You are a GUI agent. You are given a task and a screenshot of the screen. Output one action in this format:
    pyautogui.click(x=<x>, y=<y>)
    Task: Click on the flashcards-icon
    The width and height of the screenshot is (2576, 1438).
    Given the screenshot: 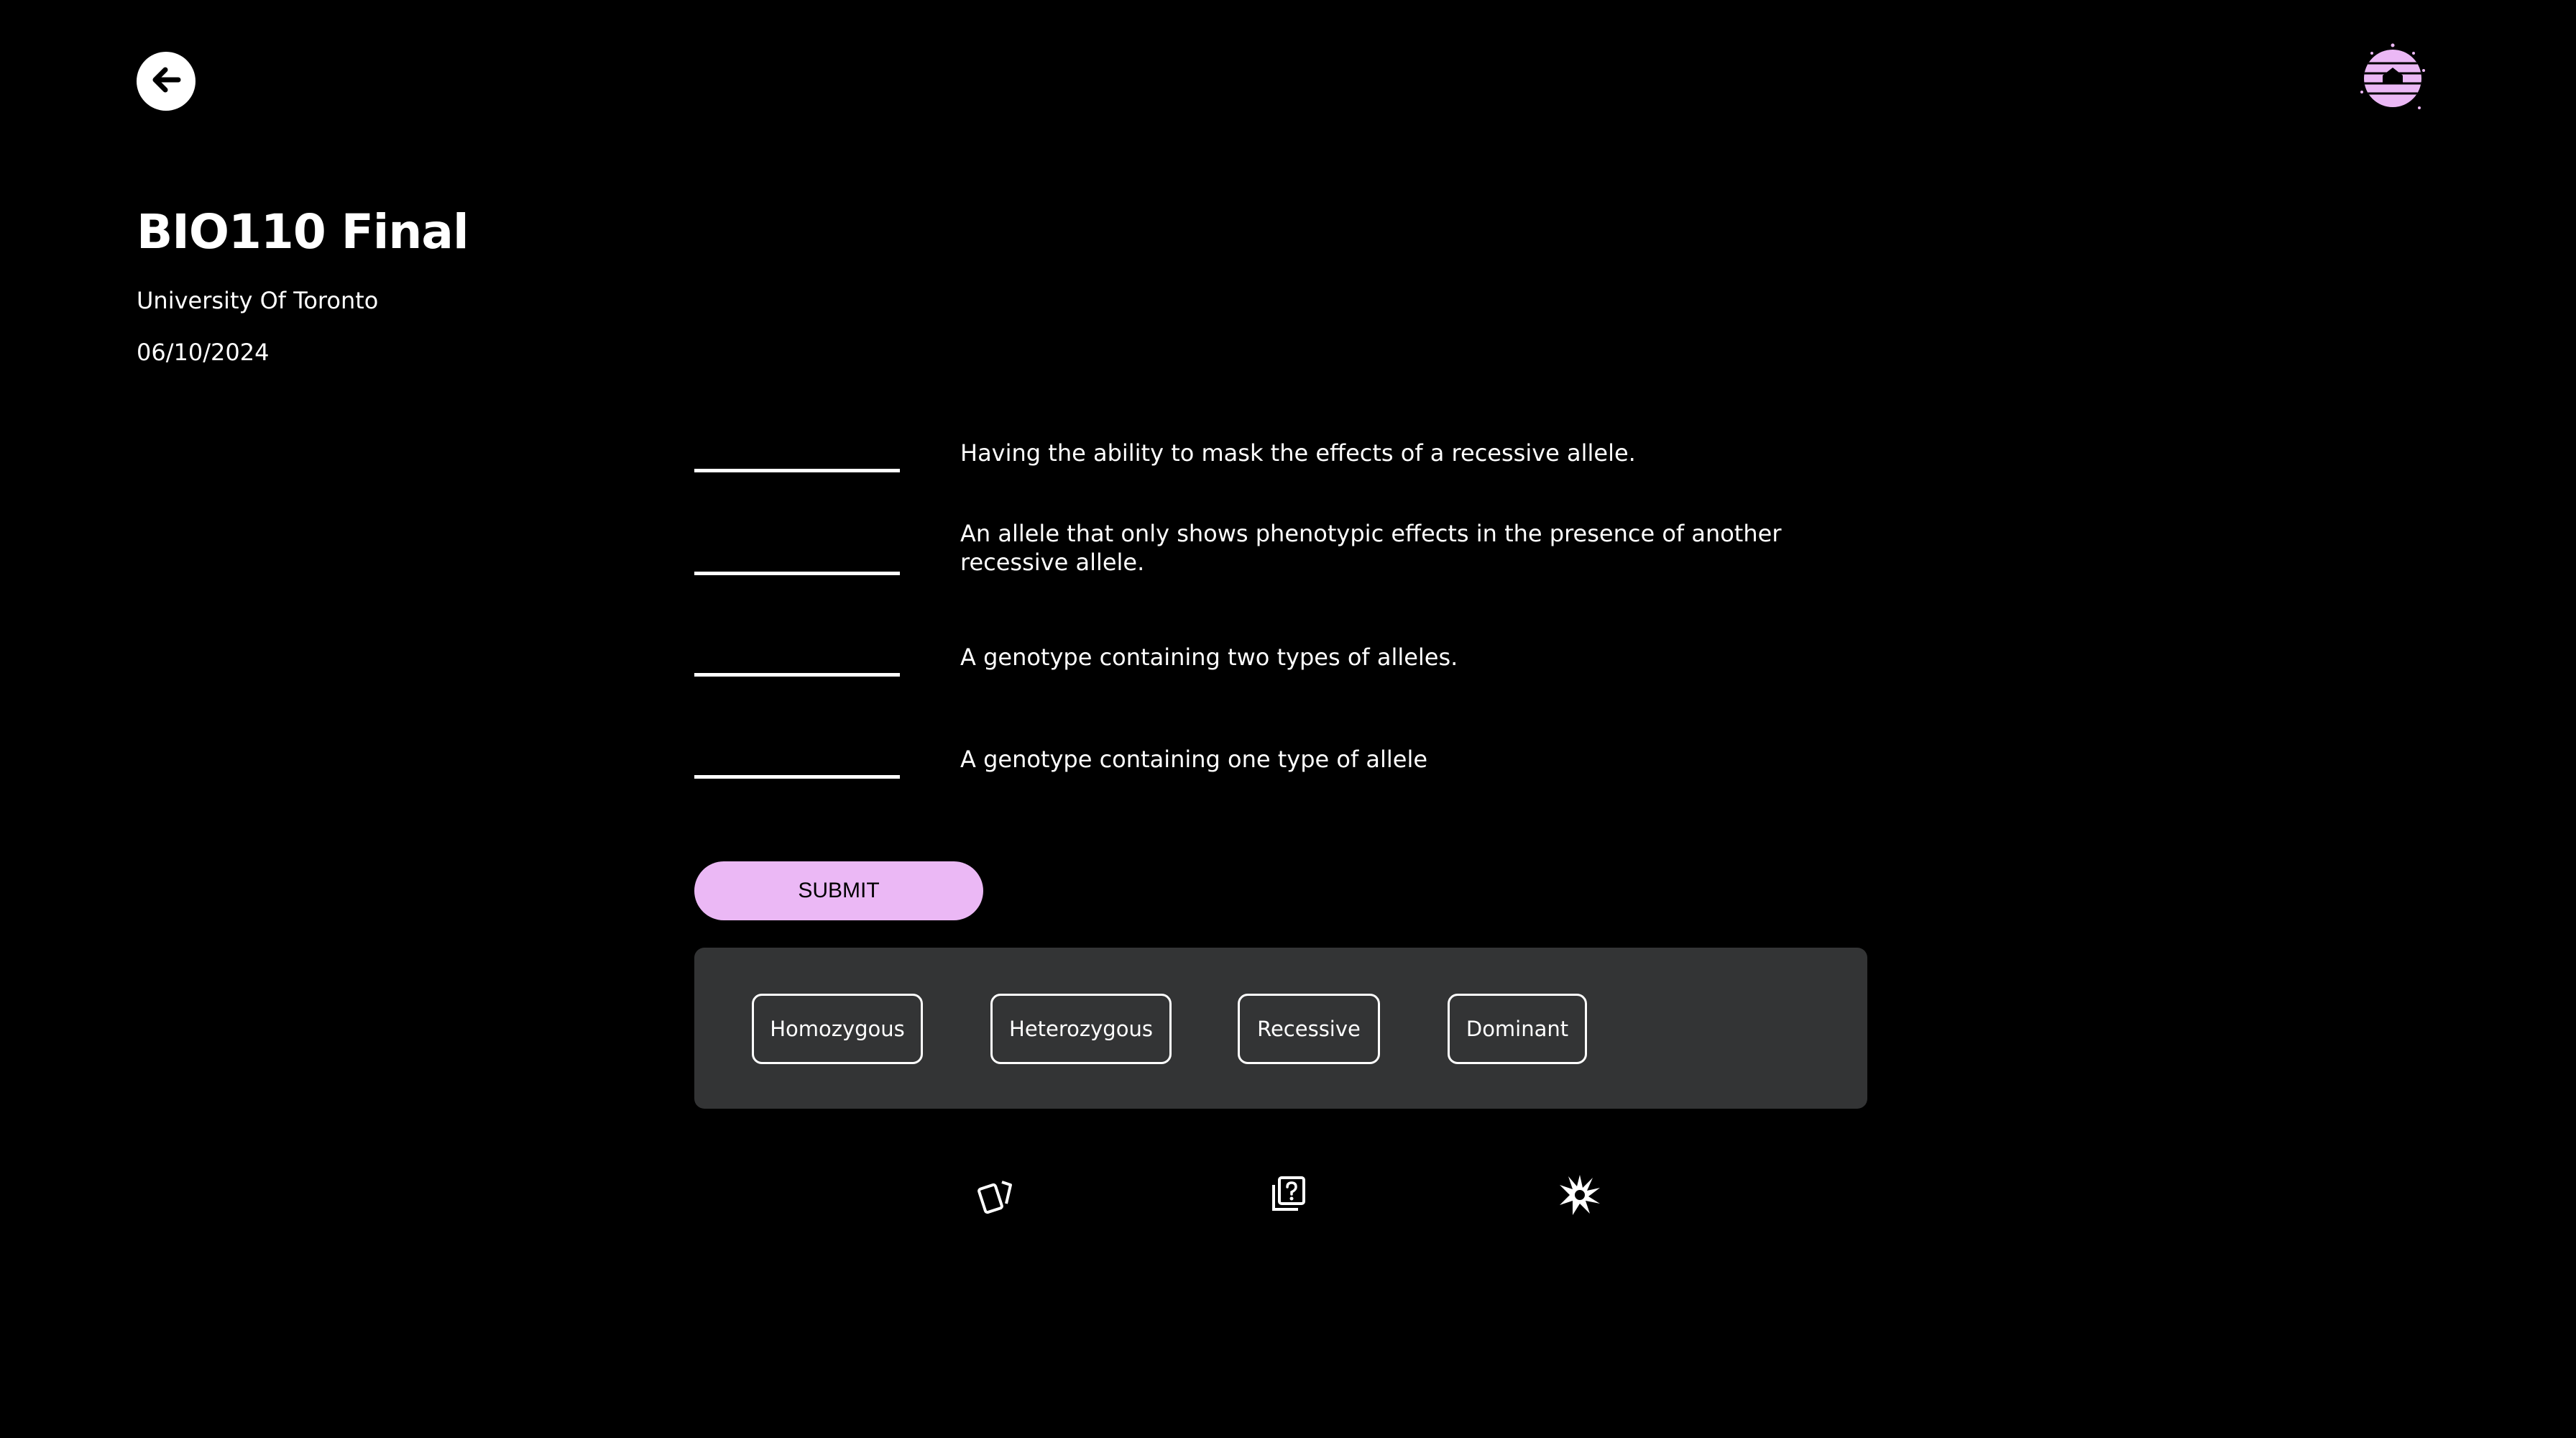 What is the action you would take?
    pyautogui.click(x=996, y=1195)
    